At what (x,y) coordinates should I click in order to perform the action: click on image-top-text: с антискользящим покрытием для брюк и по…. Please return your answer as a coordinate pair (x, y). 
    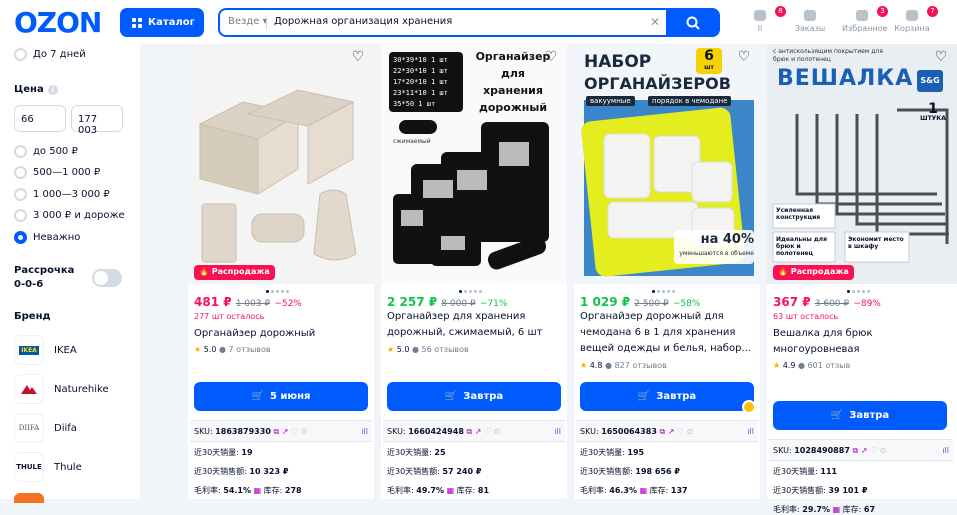
    Looking at the image, I should click on (828, 55).